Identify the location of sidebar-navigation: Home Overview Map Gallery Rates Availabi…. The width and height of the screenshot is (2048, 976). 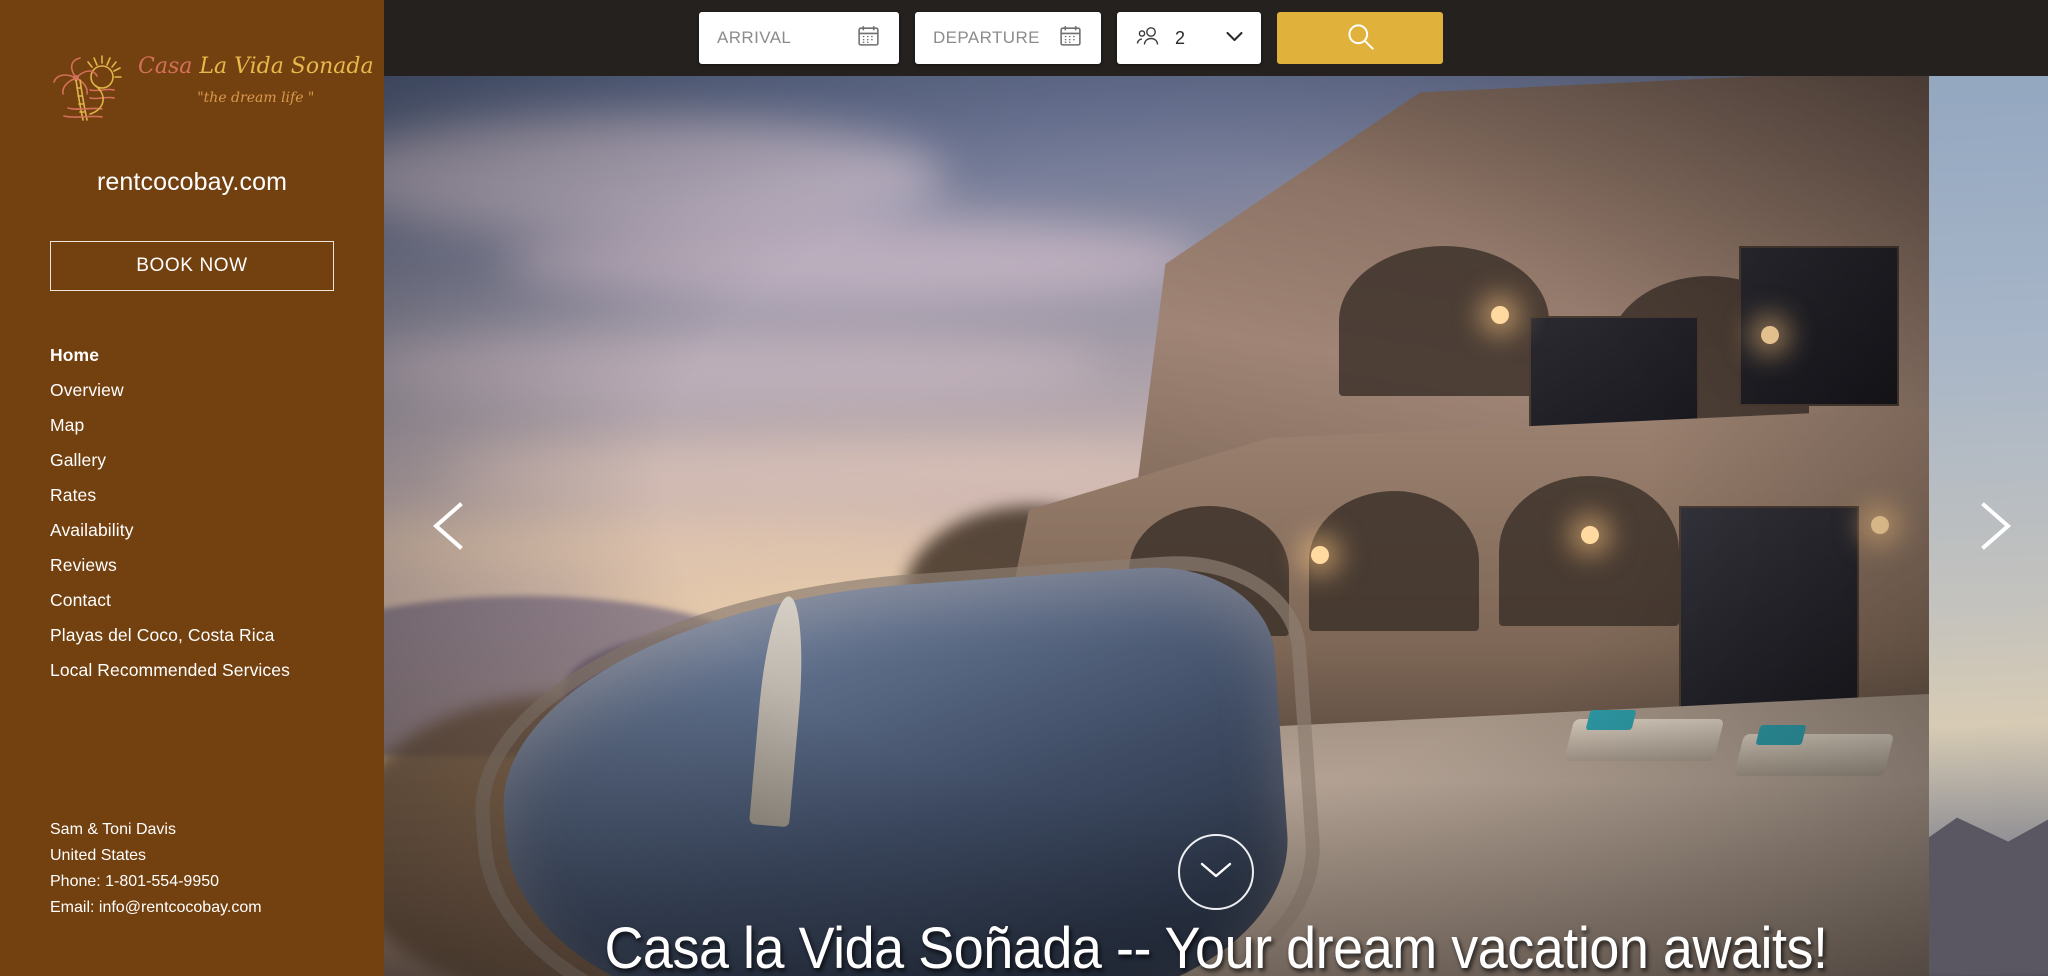
(192, 513).